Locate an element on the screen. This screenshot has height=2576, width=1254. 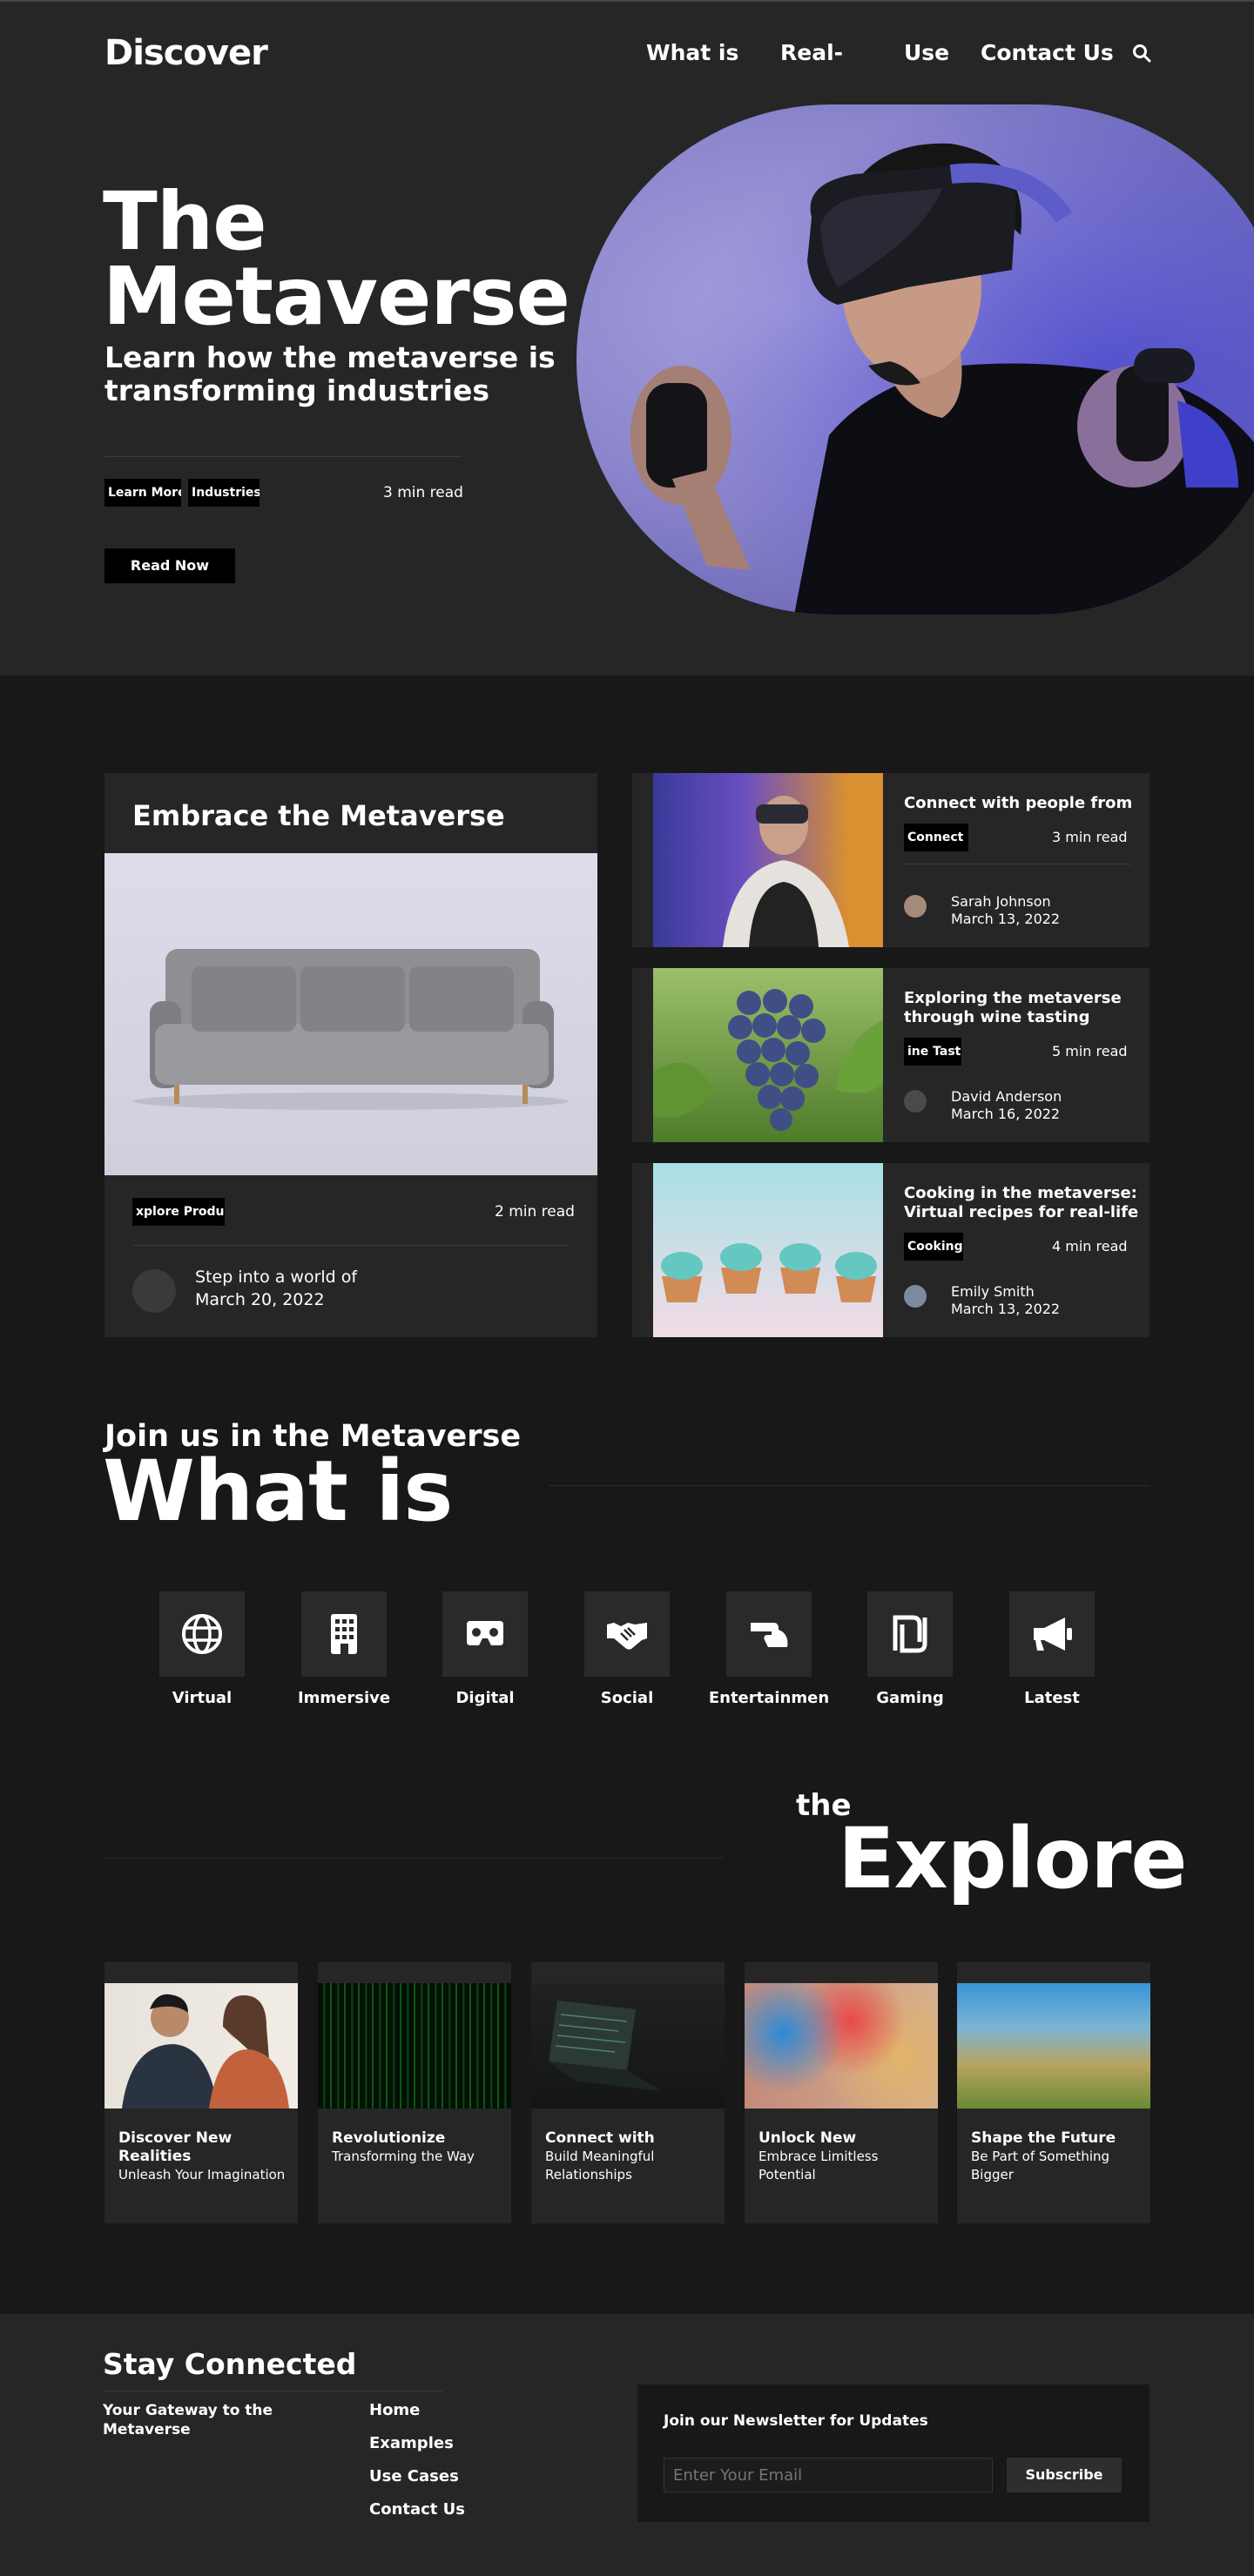
latest-label: Latest is located at coordinates (1052, 1698).